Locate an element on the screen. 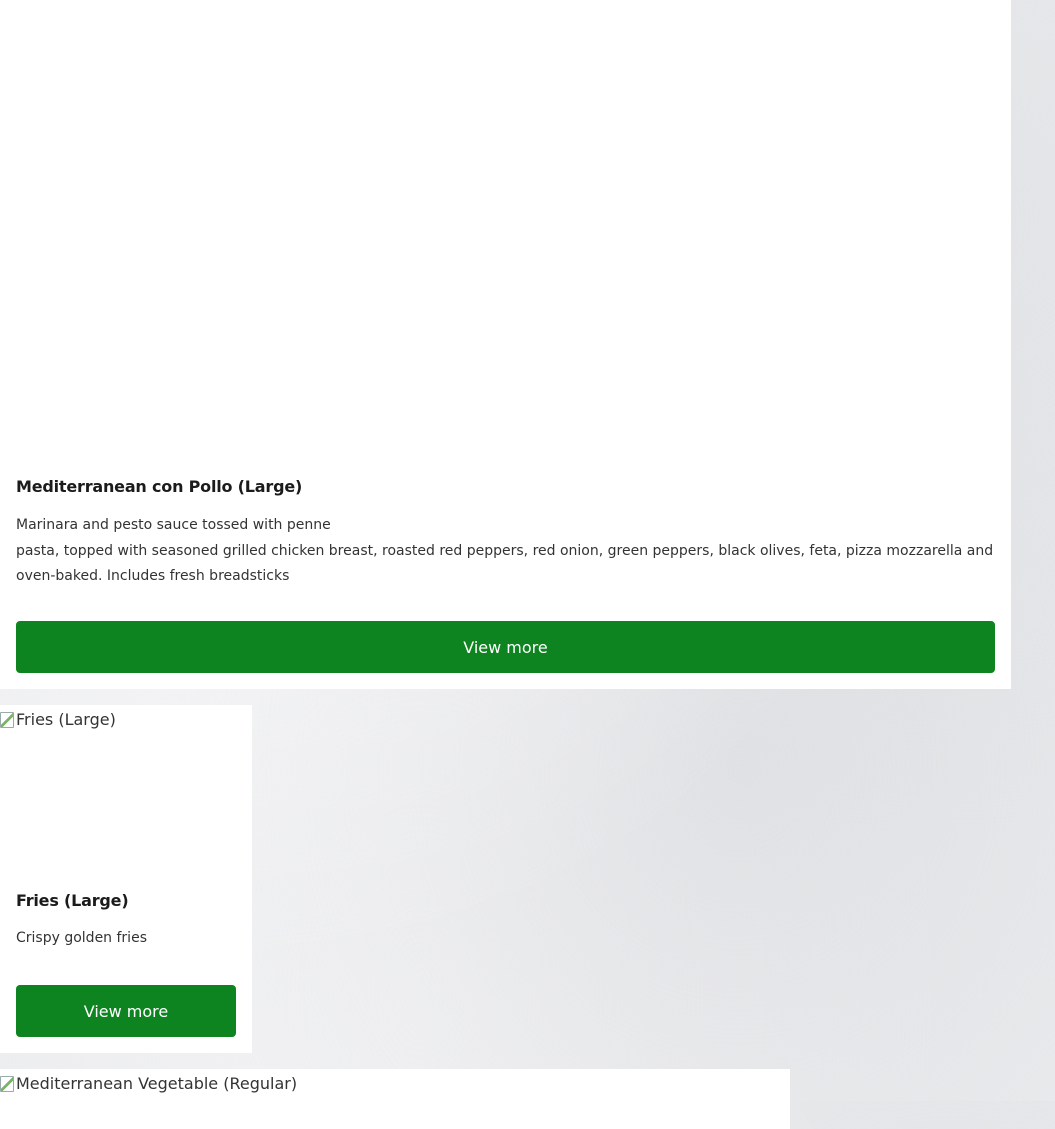  menu-item-image: Fries (Large) is located at coordinates (126, 790).